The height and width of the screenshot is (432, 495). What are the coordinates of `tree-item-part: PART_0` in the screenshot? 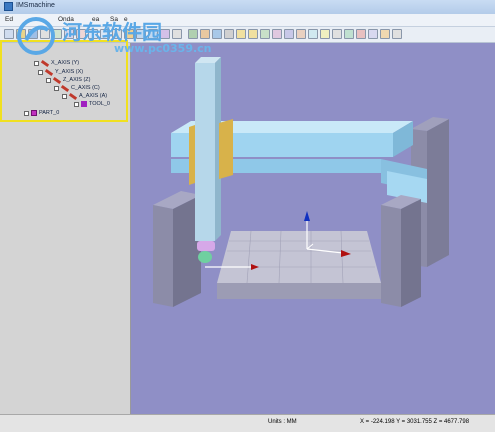 It's located at (41, 113).